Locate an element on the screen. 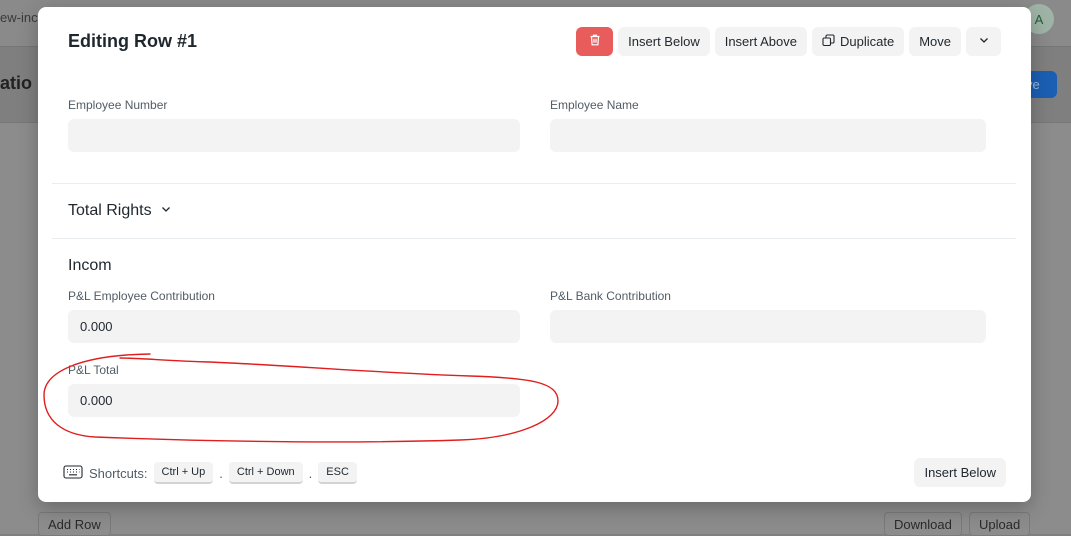 Image resolution: width=1071 pixels, height=536 pixels. red-annotation-ellipse is located at coordinates (301, 398).